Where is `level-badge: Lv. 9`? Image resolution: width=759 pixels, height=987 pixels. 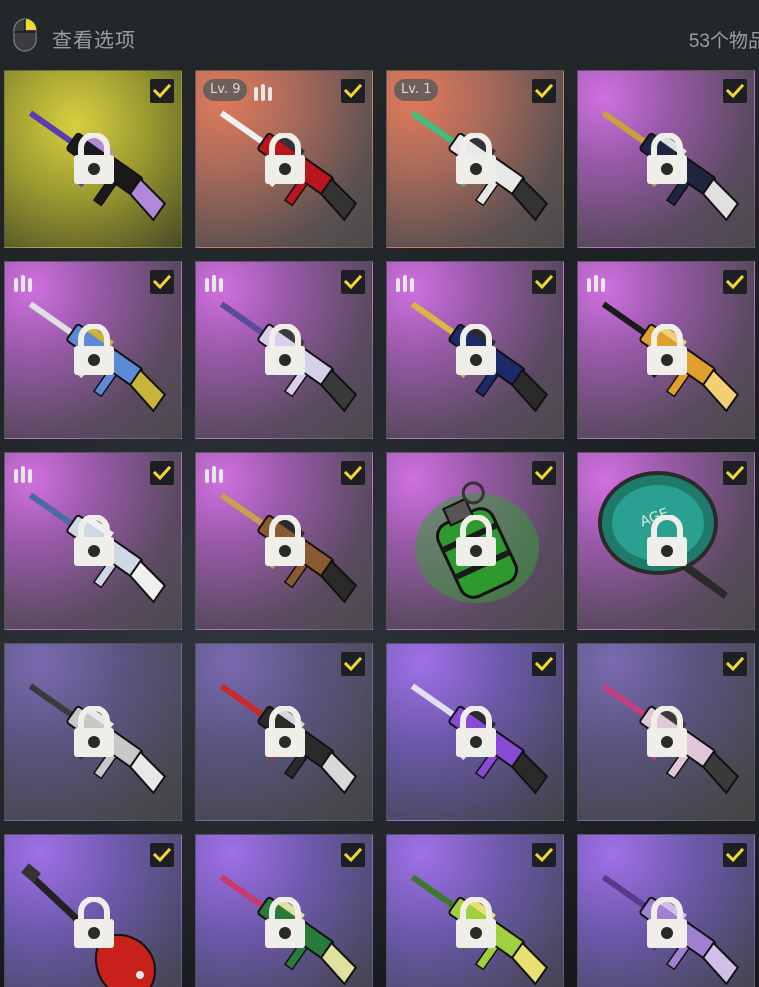 level-badge: Lv. 9 is located at coordinates (225, 90).